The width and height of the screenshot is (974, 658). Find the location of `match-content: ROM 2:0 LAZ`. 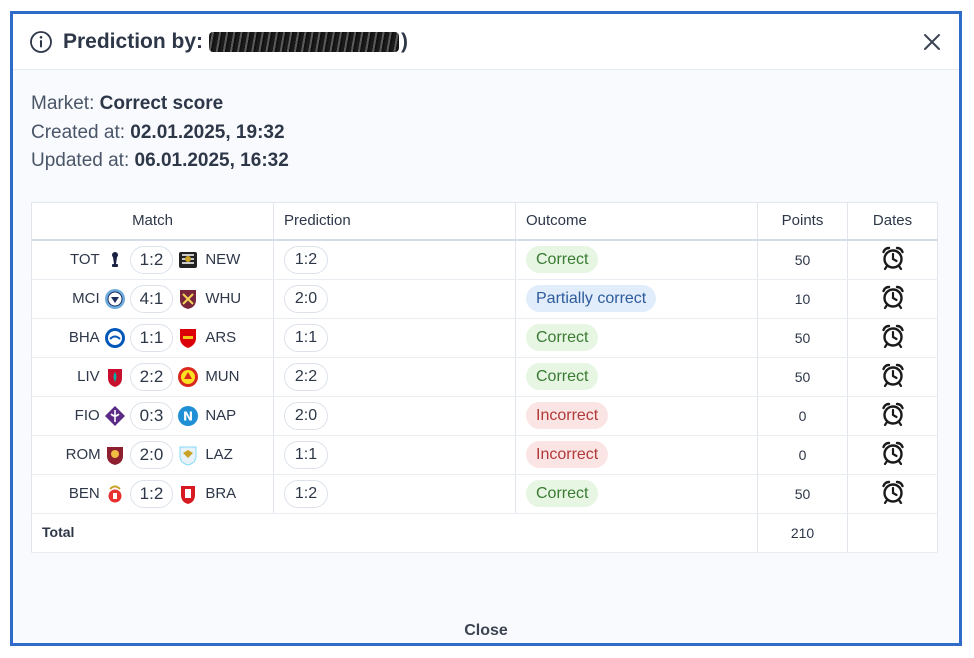

match-content: ROM 2:0 LAZ is located at coordinates (152, 454).